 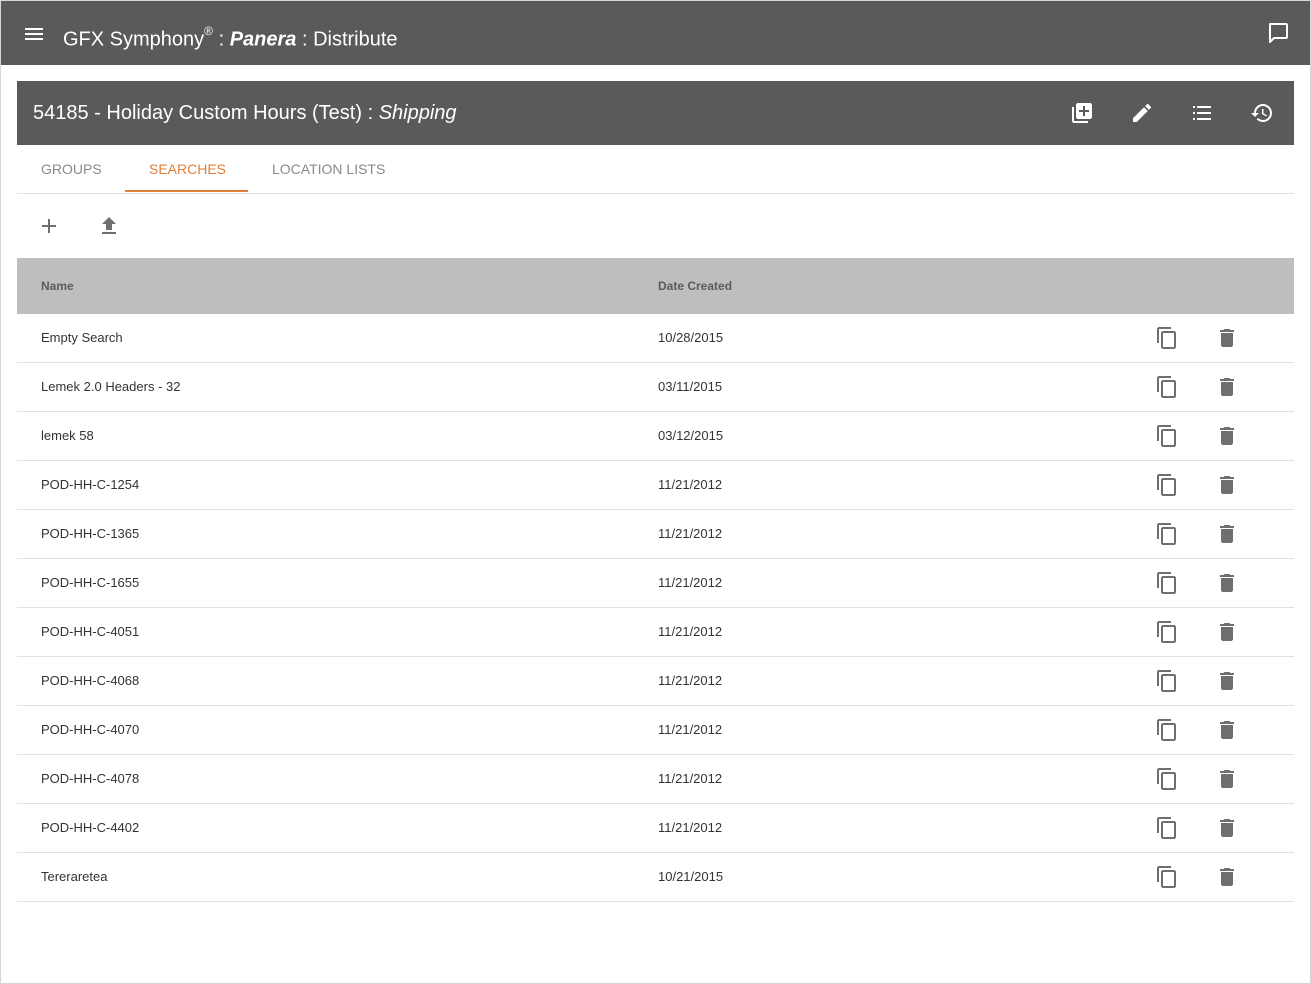 What do you see at coordinates (690, 386) in the screenshot?
I see `date-created: 03/11/2015` at bounding box center [690, 386].